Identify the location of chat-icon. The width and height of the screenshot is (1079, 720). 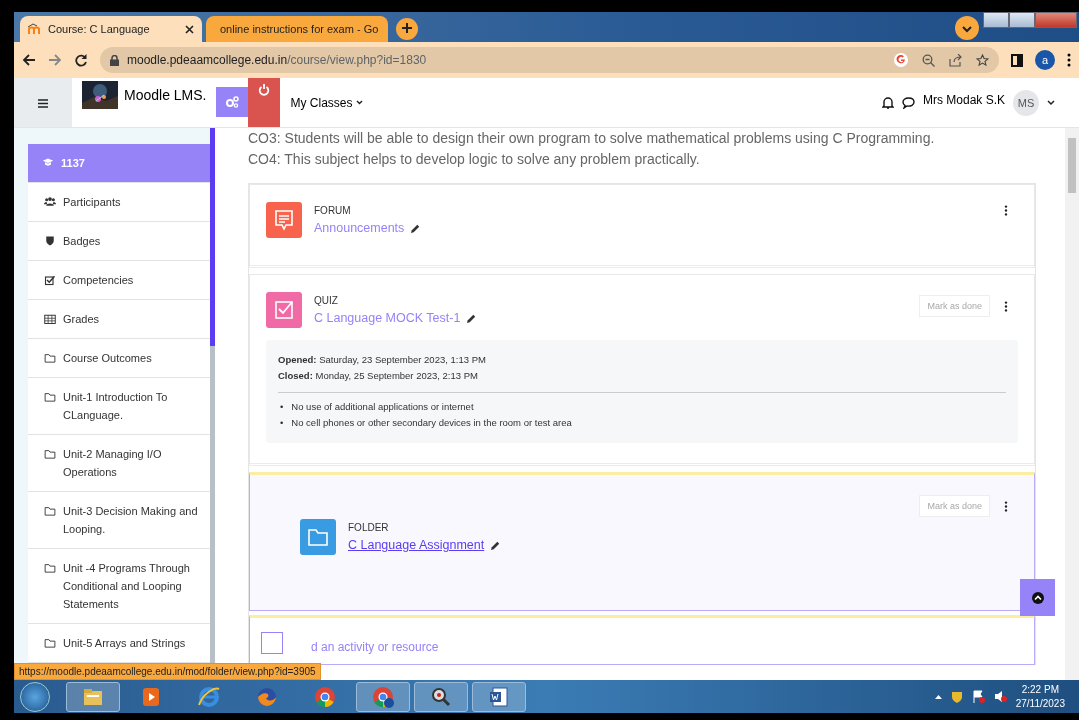
(908, 102).